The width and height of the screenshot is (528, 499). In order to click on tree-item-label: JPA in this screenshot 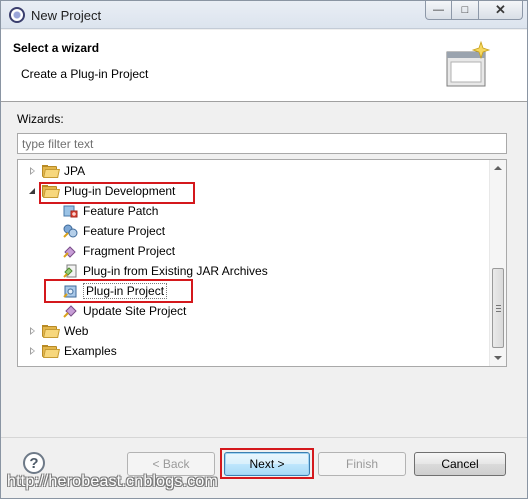, I will do `click(75, 171)`.